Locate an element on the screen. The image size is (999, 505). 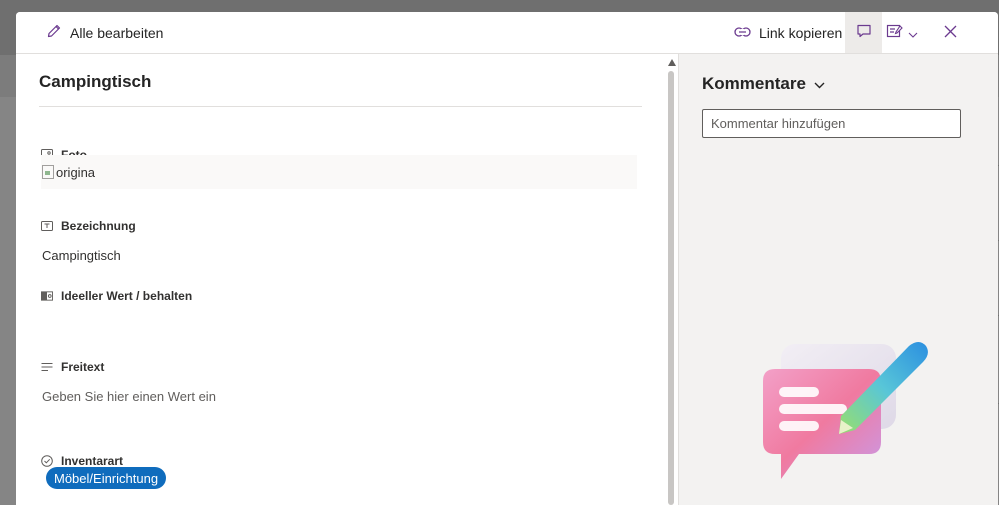
comment-icon is located at coordinates (864, 32).